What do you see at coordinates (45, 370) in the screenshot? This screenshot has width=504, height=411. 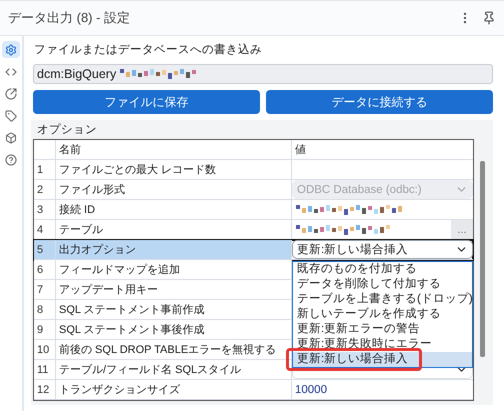 I see `row-number: 11` at bounding box center [45, 370].